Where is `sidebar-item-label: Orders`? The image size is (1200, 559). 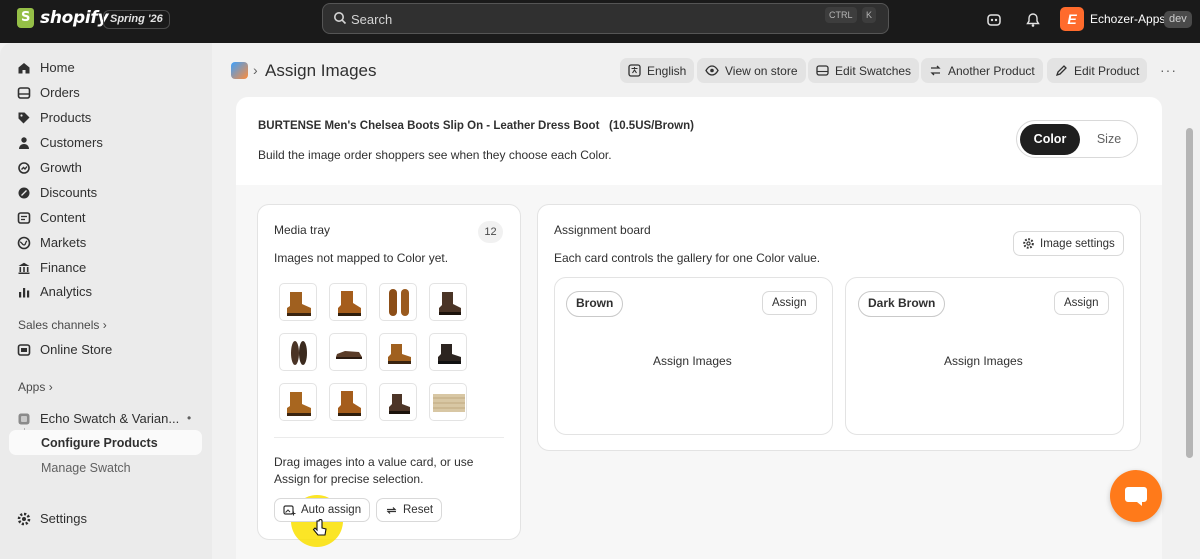 sidebar-item-label: Orders is located at coordinates (60, 92).